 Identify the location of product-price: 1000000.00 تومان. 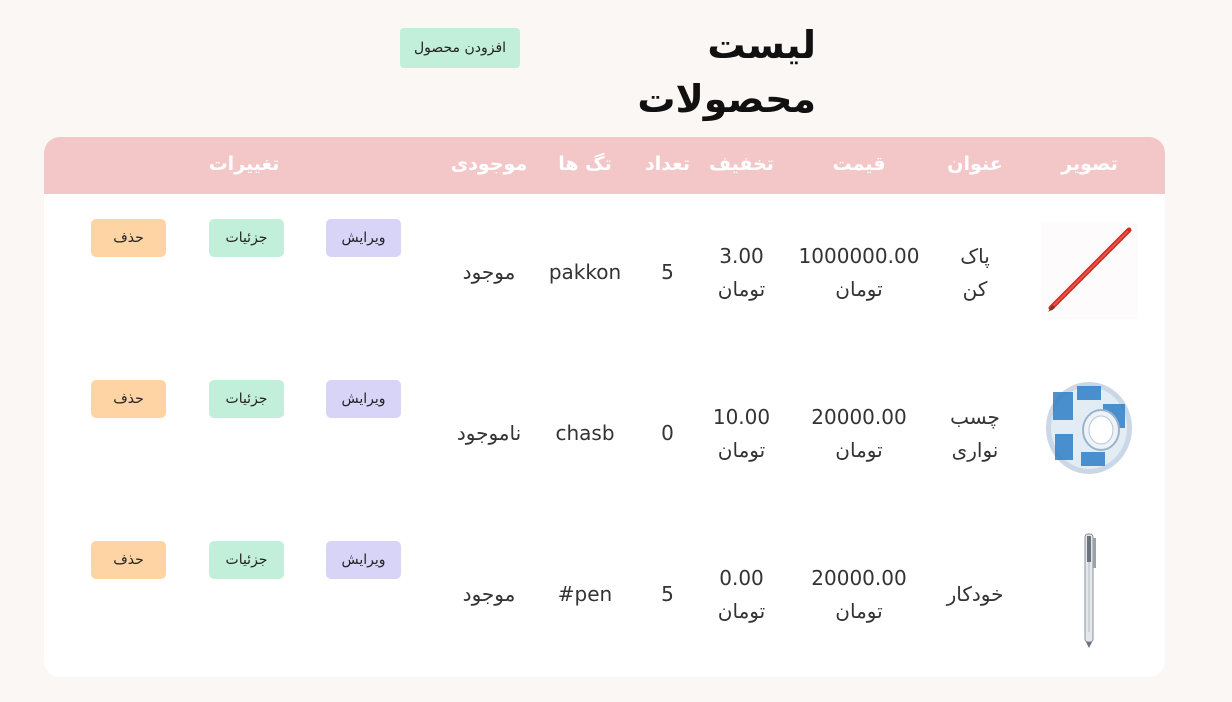
(859, 272).